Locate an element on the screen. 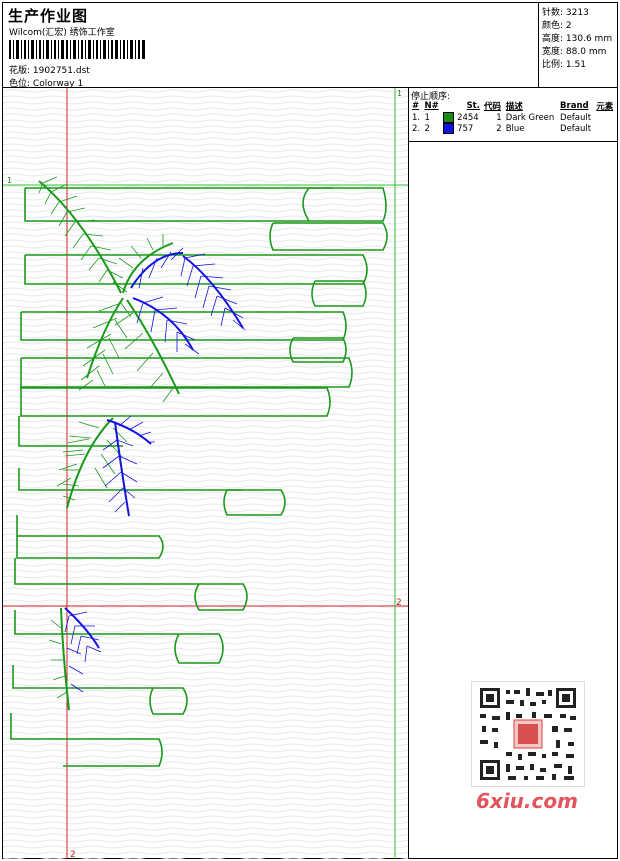 The height and width of the screenshot is (861, 620). col-brand: Brand is located at coordinates (574, 106).